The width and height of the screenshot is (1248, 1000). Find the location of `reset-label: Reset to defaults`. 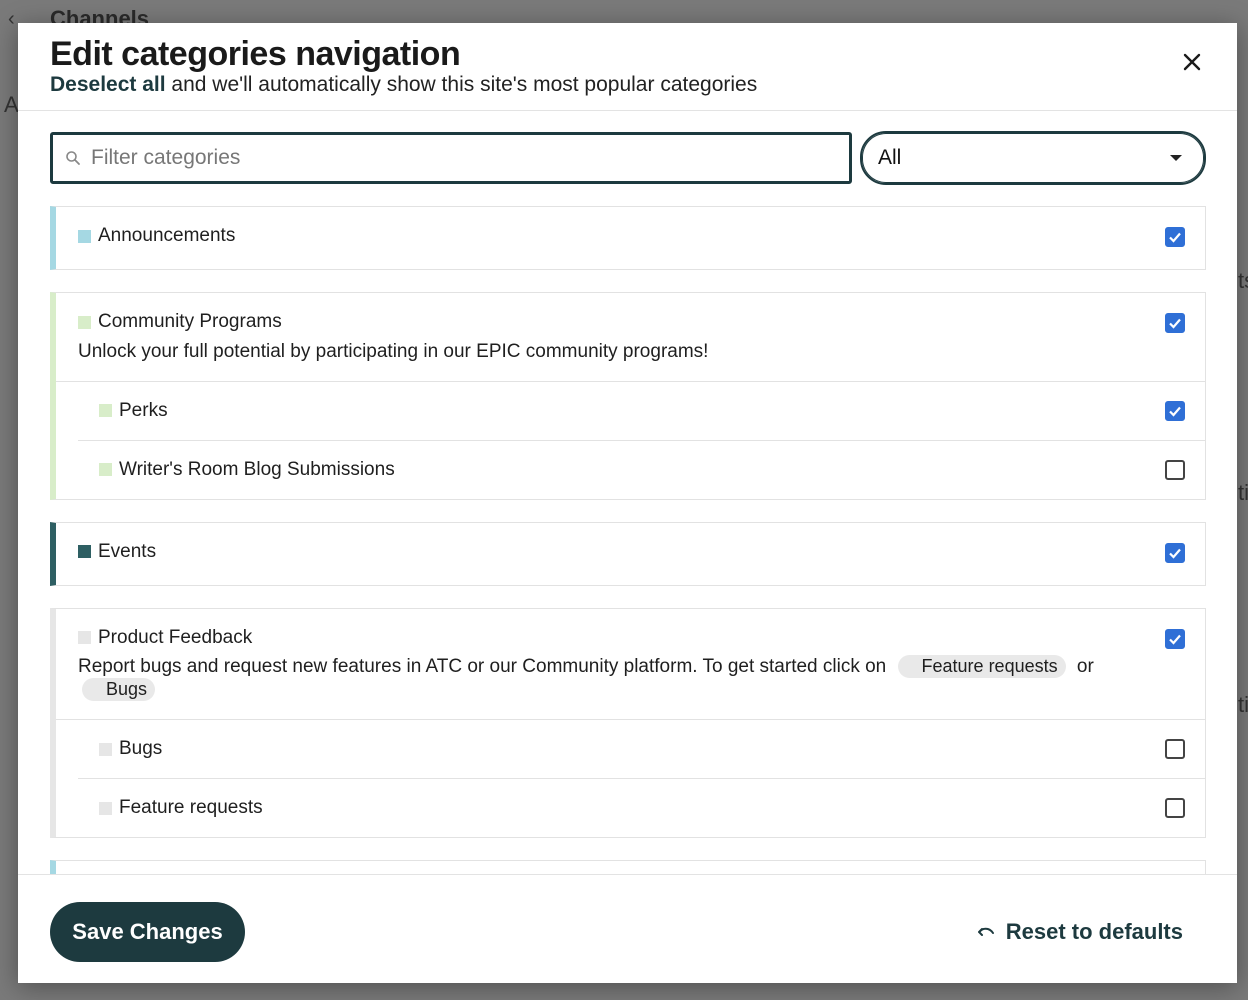

reset-label: Reset to defaults is located at coordinates (1094, 931).